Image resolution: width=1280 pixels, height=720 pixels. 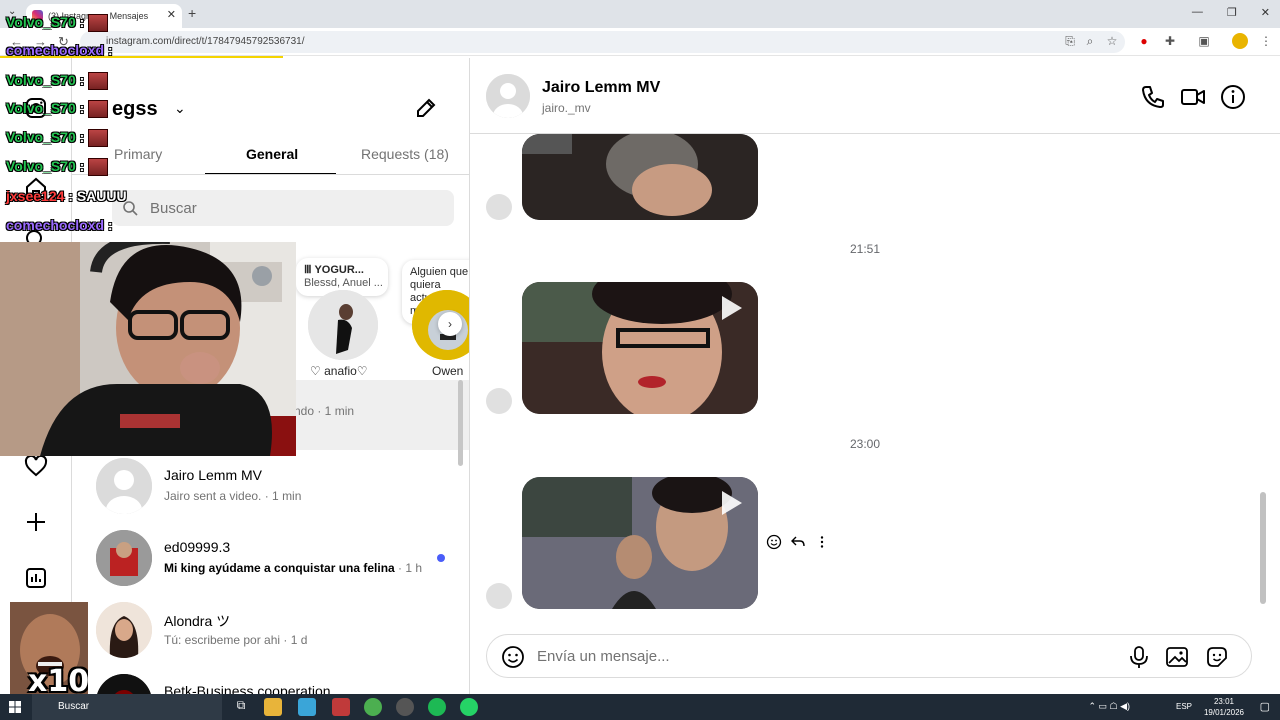 I want to click on emoji-picker-icon, so click(x=513, y=657).